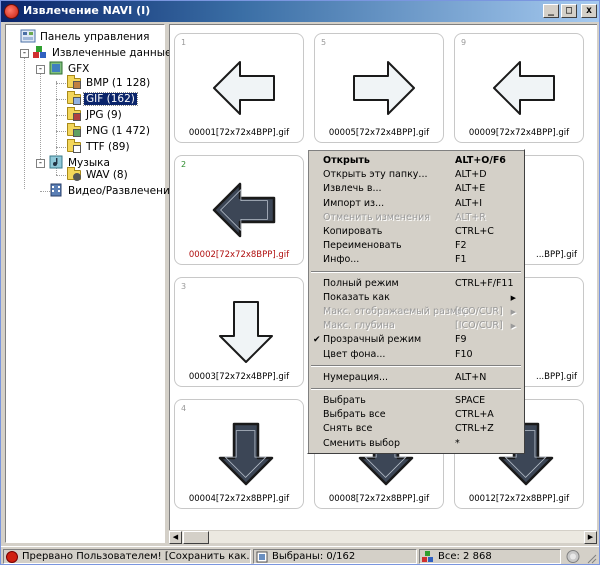 The width and height of the screenshot is (600, 565). What do you see at coordinates (239, 499) in the screenshot?
I see `thumbnail-caption: 00004[72x72x8BPP].gif` at bounding box center [239, 499].